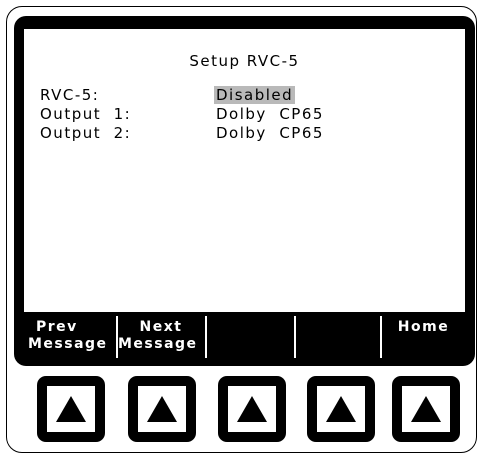 This screenshot has height=455, width=480. What do you see at coordinates (255, 95) in the screenshot?
I see `setting-value-selected: Disabled` at bounding box center [255, 95].